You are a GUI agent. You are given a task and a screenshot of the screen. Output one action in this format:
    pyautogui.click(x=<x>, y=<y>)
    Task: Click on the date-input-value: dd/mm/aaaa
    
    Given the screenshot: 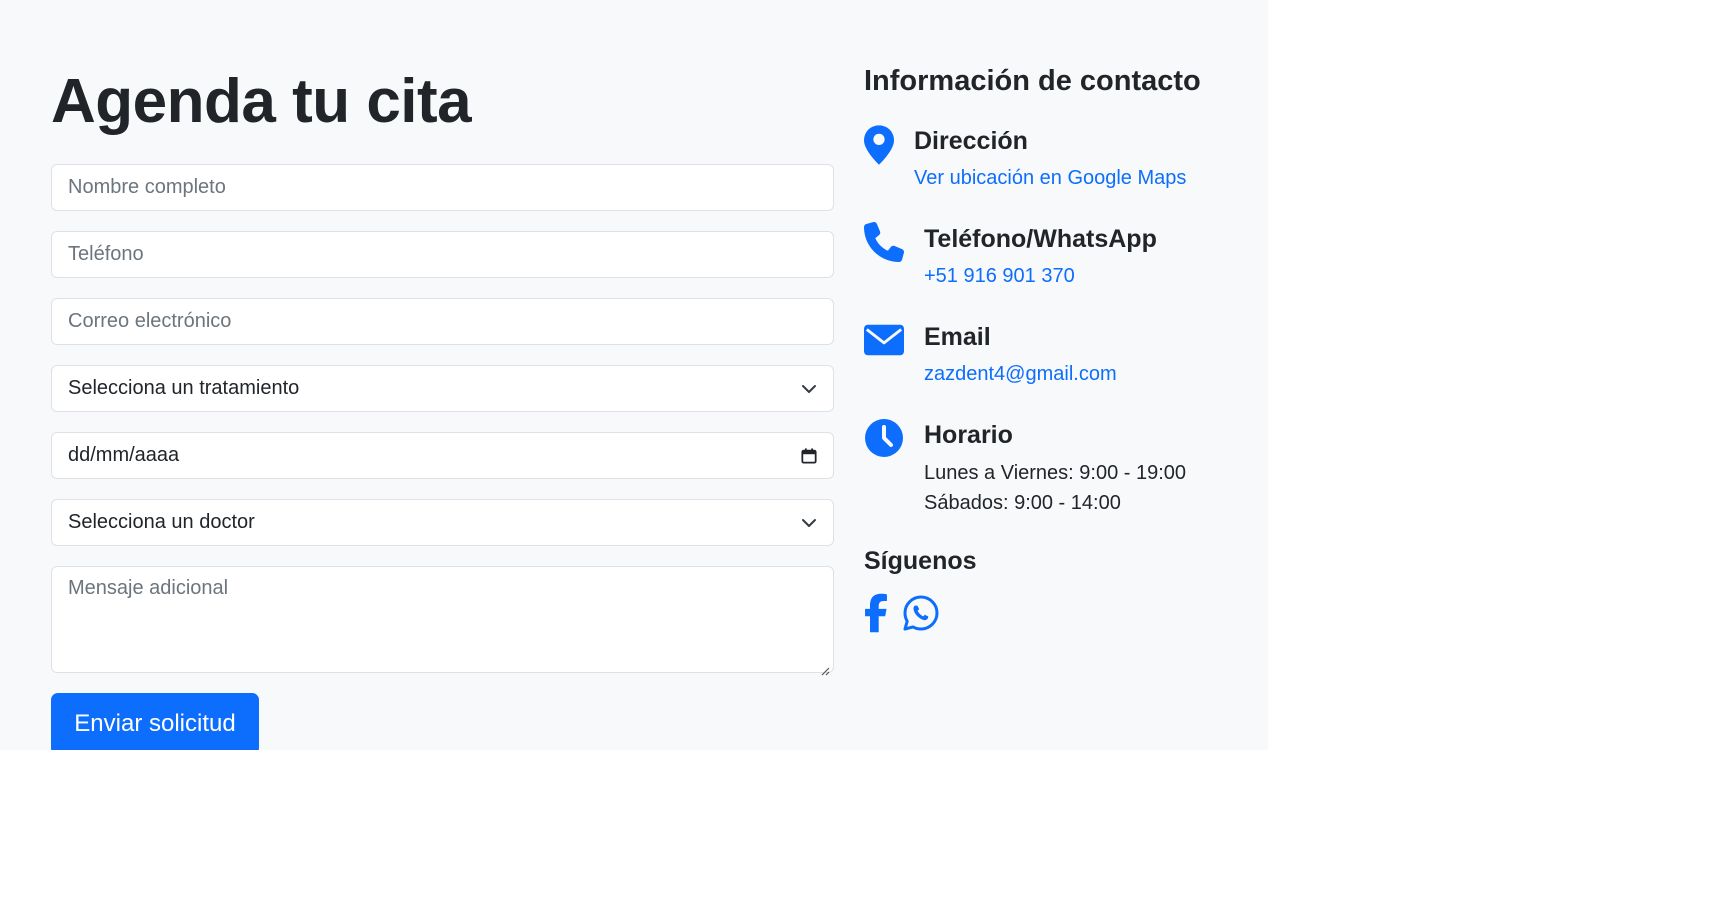 What is the action you would take?
    pyautogui.click(x=124, y=455)
    